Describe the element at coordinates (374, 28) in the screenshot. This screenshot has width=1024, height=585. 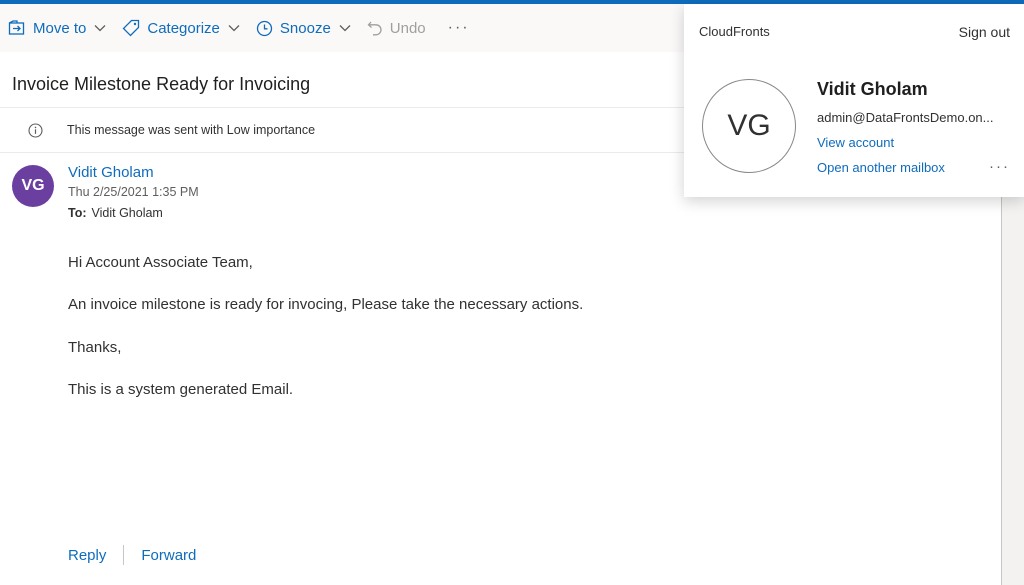
I see `undo-icon` at that location.